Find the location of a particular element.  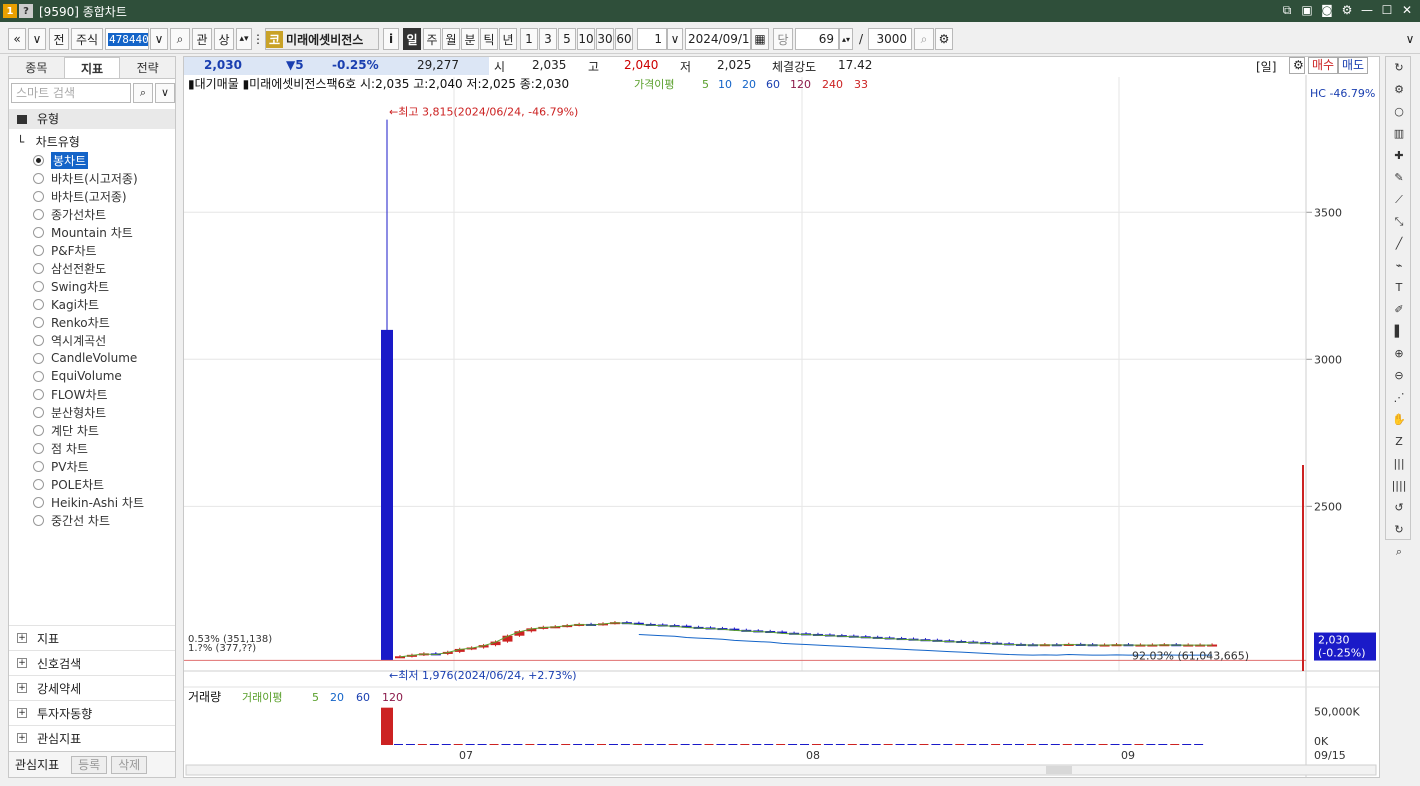

chart-type-option: Swing차트 is located at coordinates (88, 286).